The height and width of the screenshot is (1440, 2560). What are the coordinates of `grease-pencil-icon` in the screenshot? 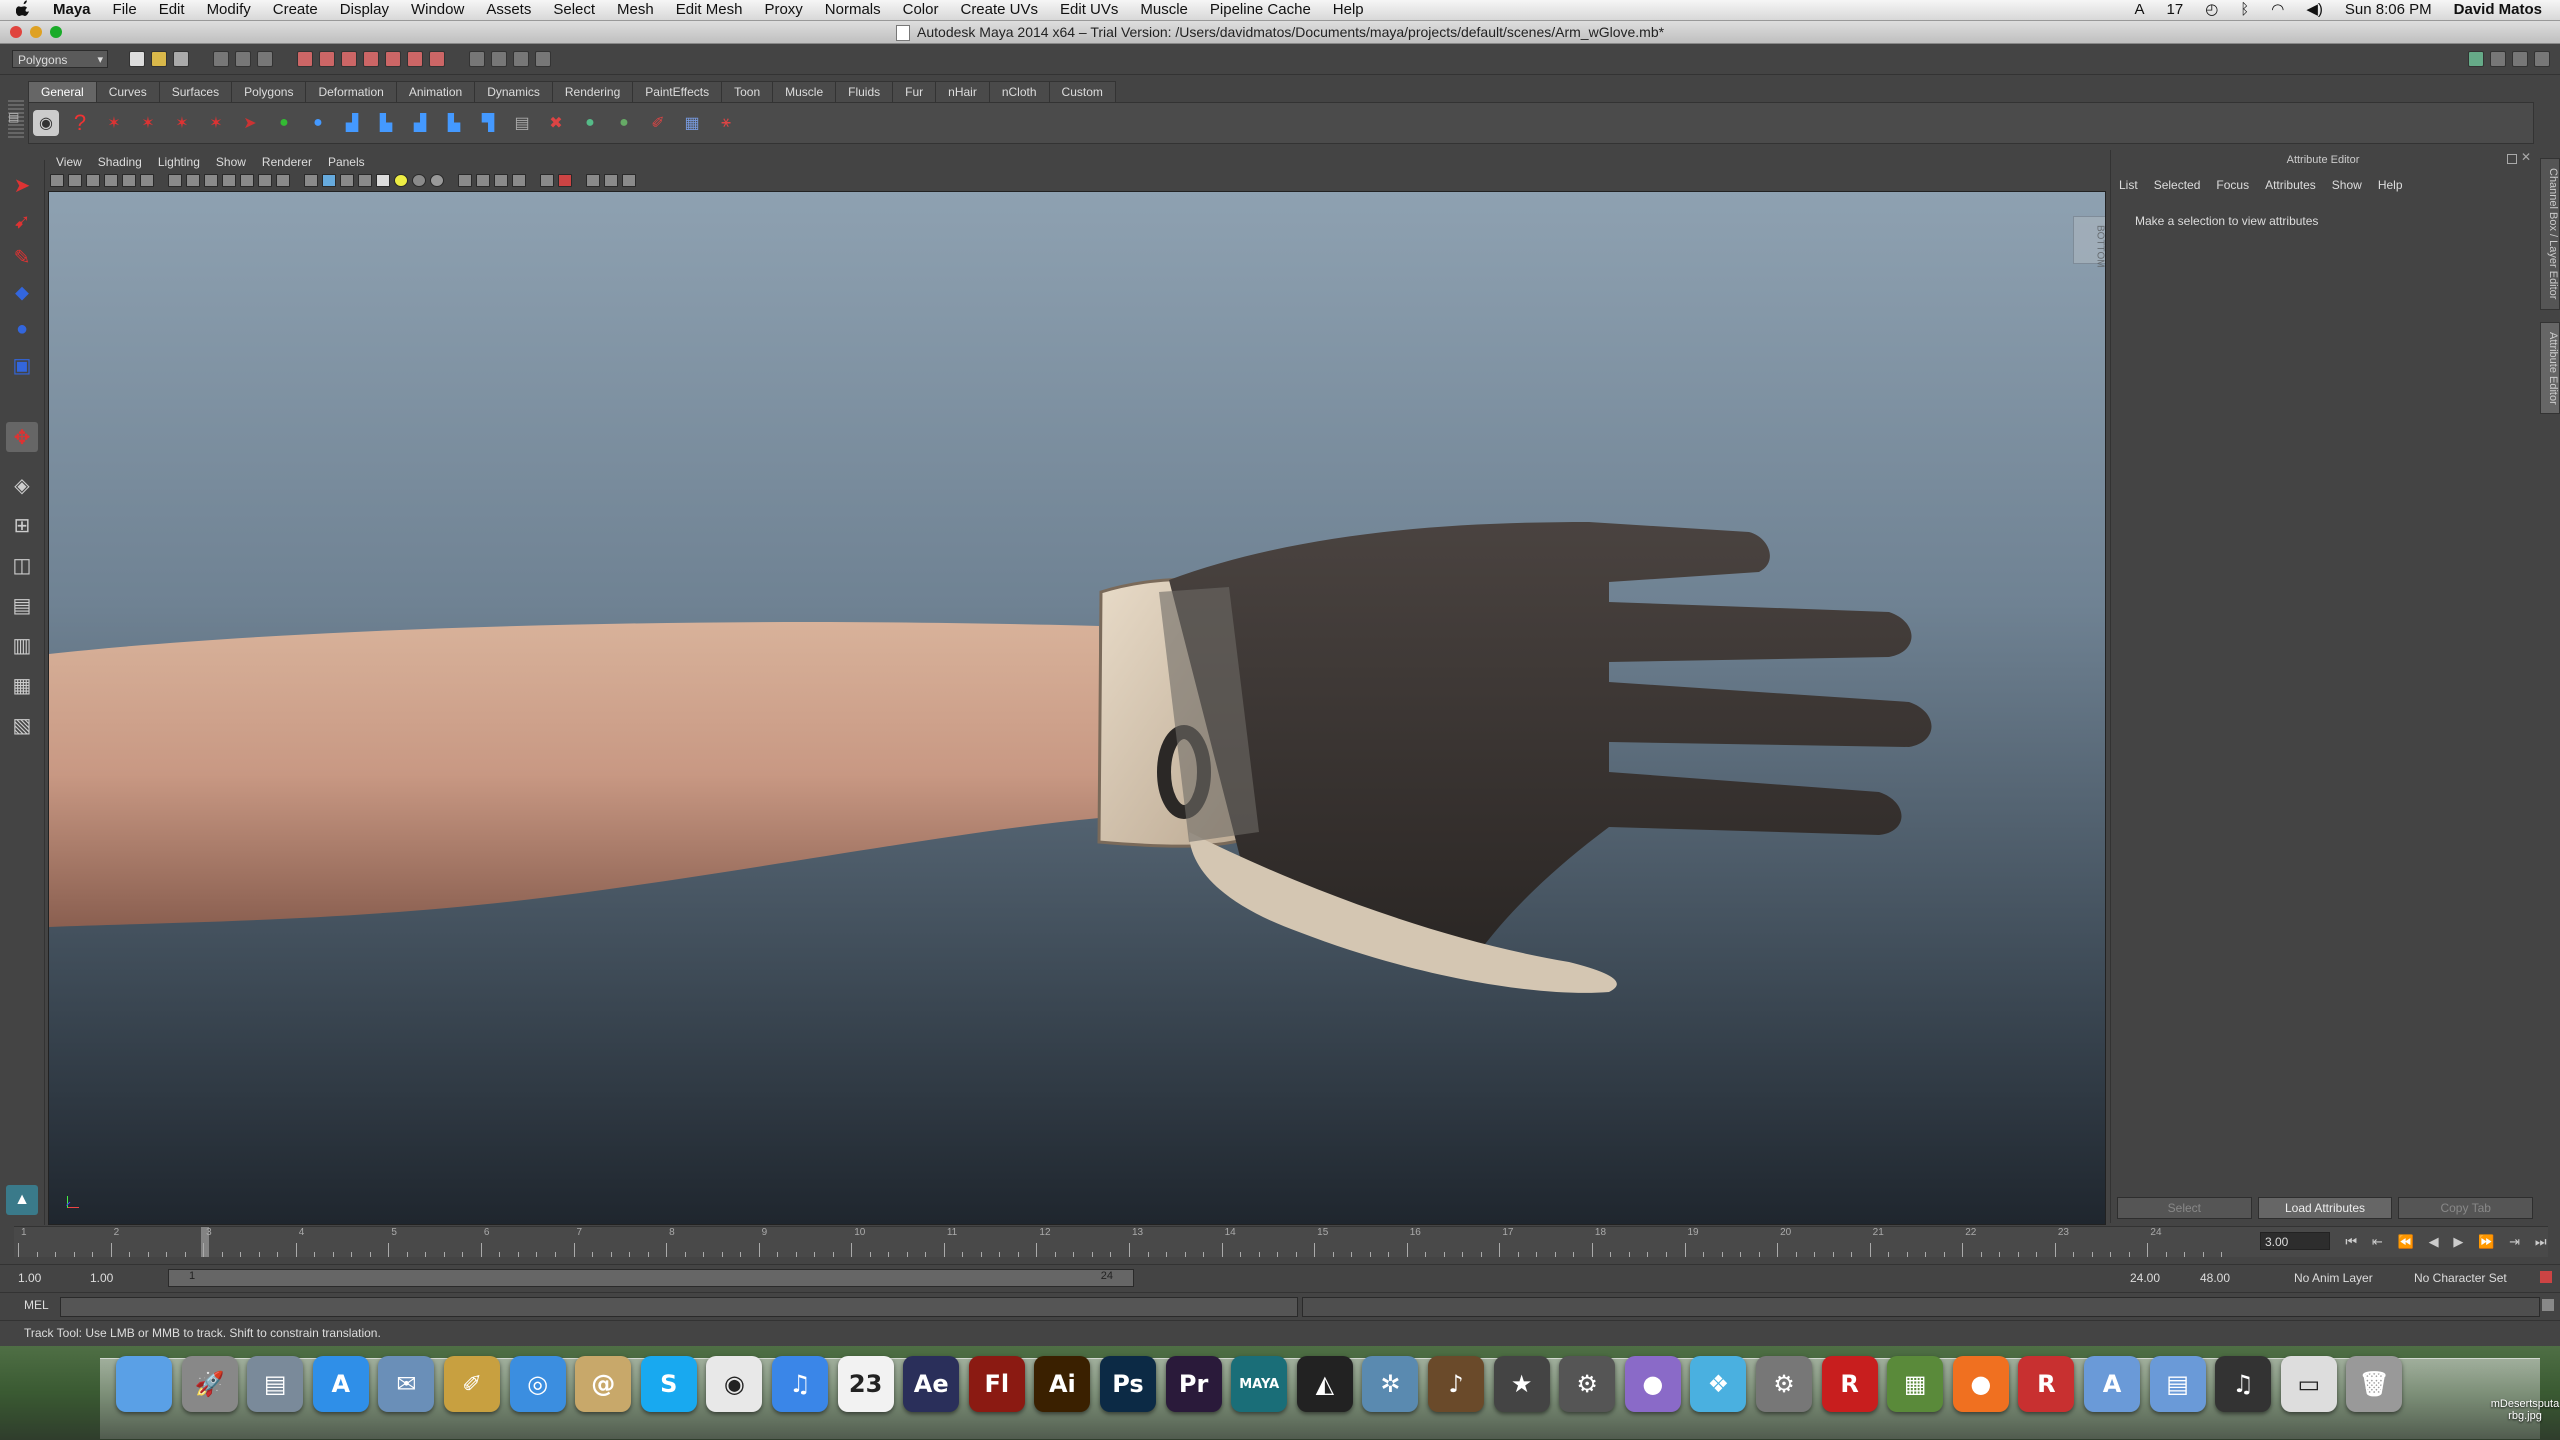 It's located at (147, 180).